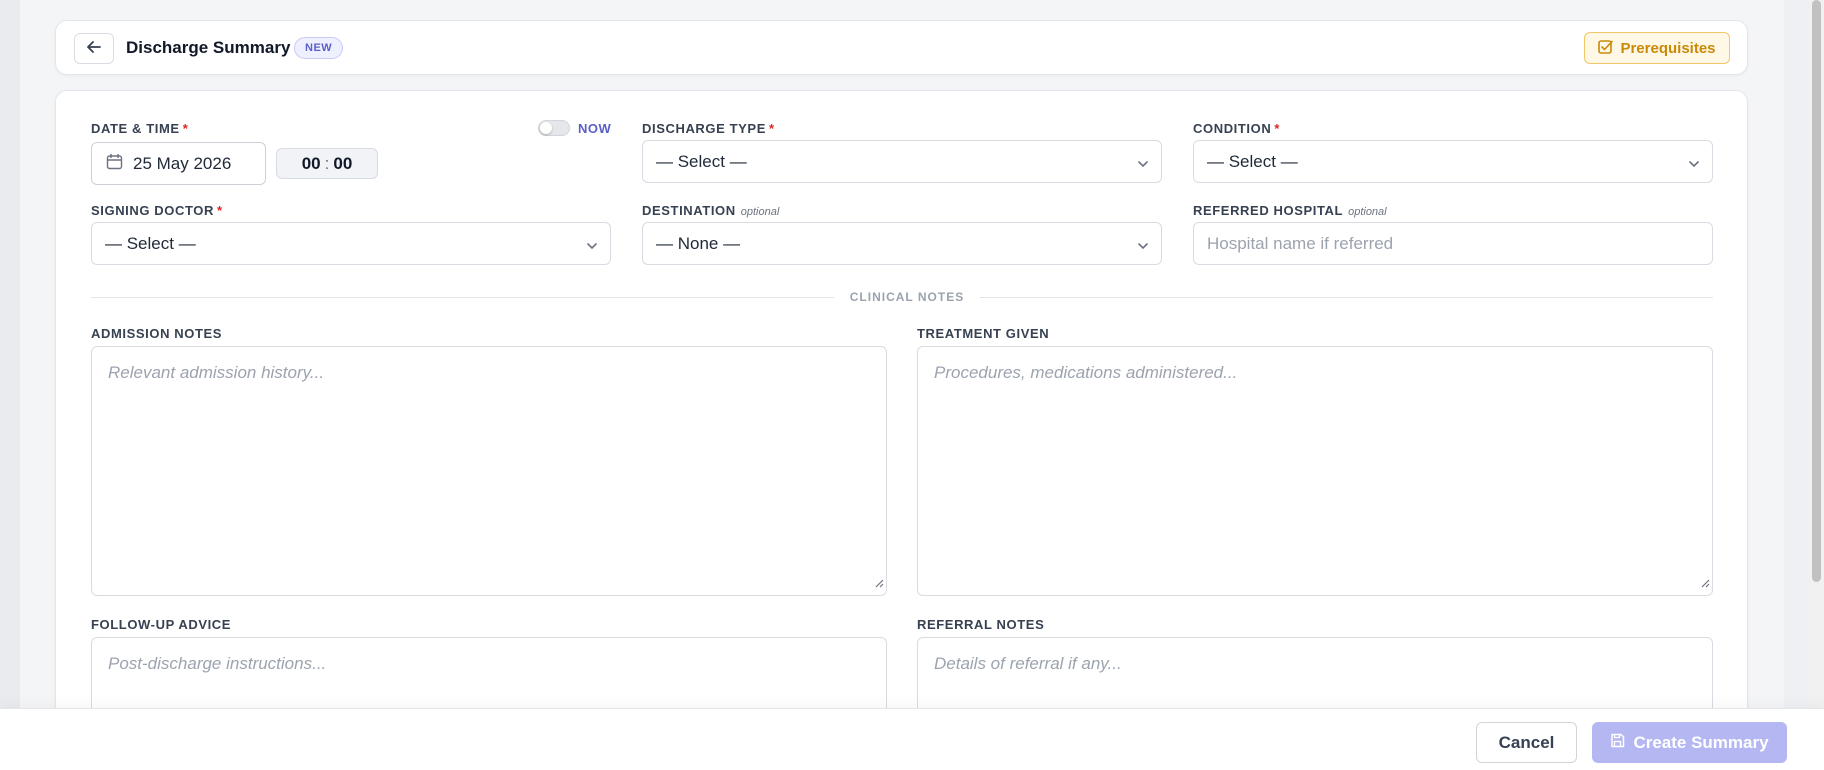 Image resolution: width=1824 pixels, height=770 pixels. What do you see at coordinates (1237, 128) in the screenshot?
I see `condition-label: CONDITION *` at bounding box center [1237, 128].